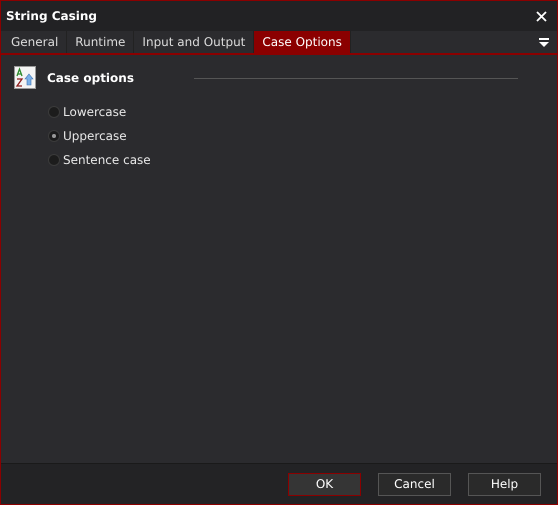  I want to click on tab: General, so click(35, 42).